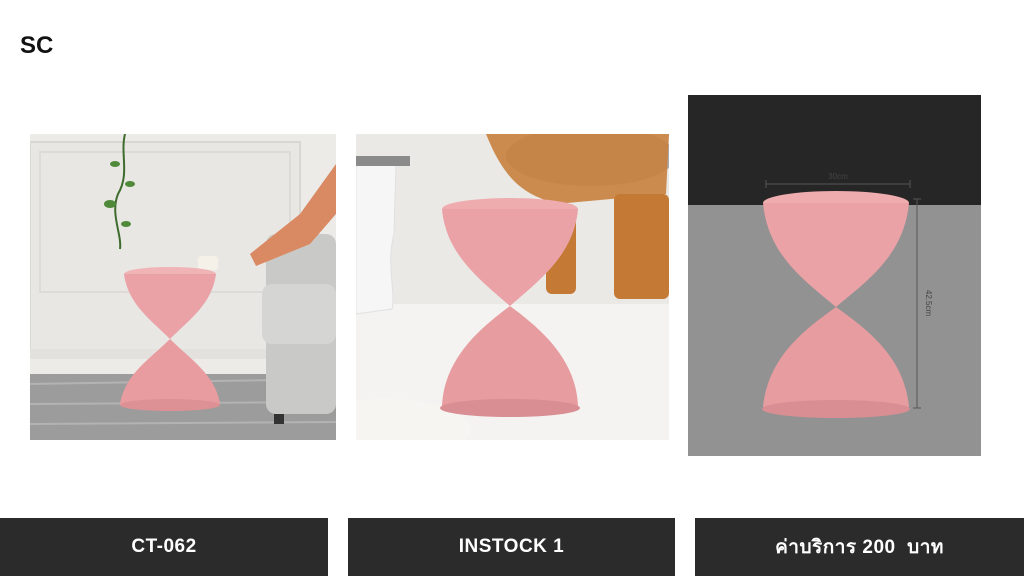  What do you see at coordinates (928, 303) in the screenshot?
I see `height-label: 42.5cm` at bounding box center [928, 303].